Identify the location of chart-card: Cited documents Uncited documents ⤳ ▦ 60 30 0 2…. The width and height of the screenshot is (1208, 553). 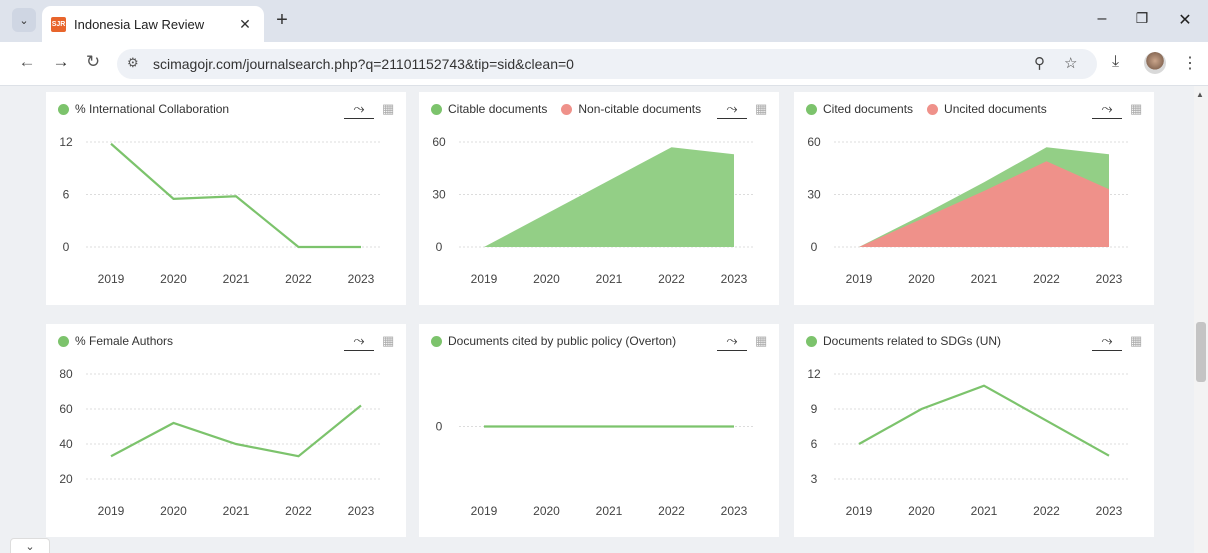
(974, 198).